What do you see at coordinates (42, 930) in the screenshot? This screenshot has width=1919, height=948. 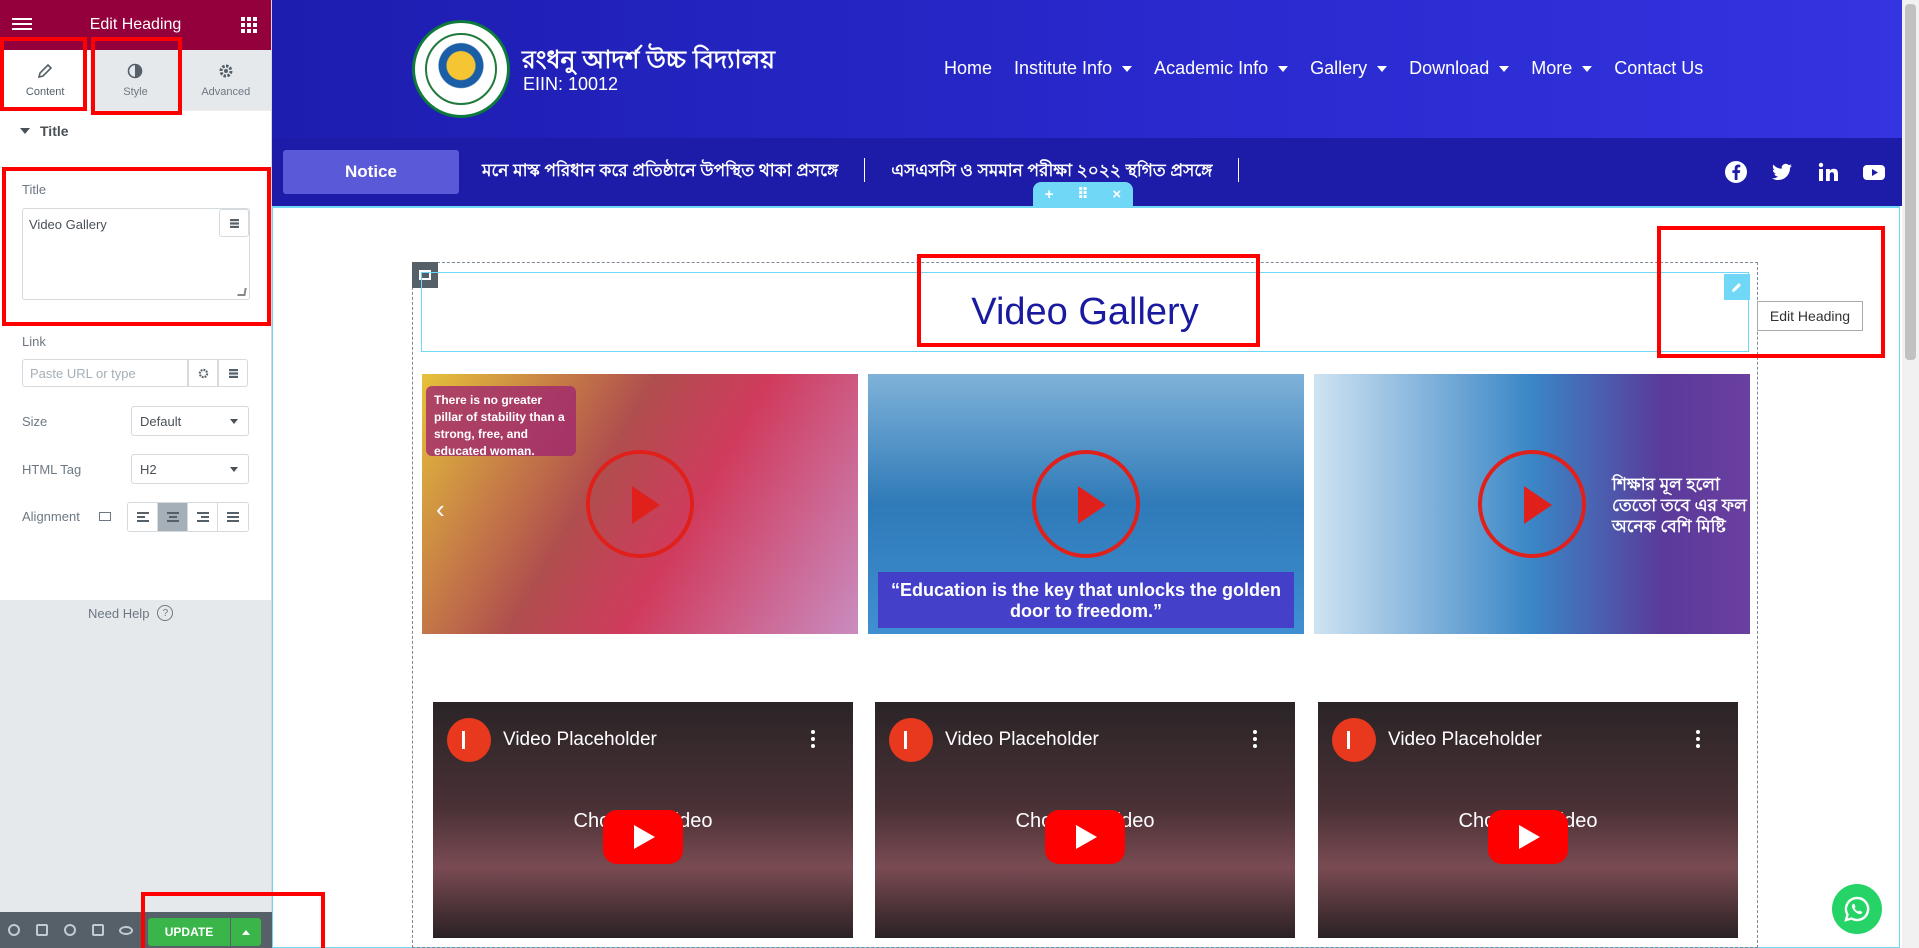 I see `navigator-layers-icon` at bounding box center [42, 930].